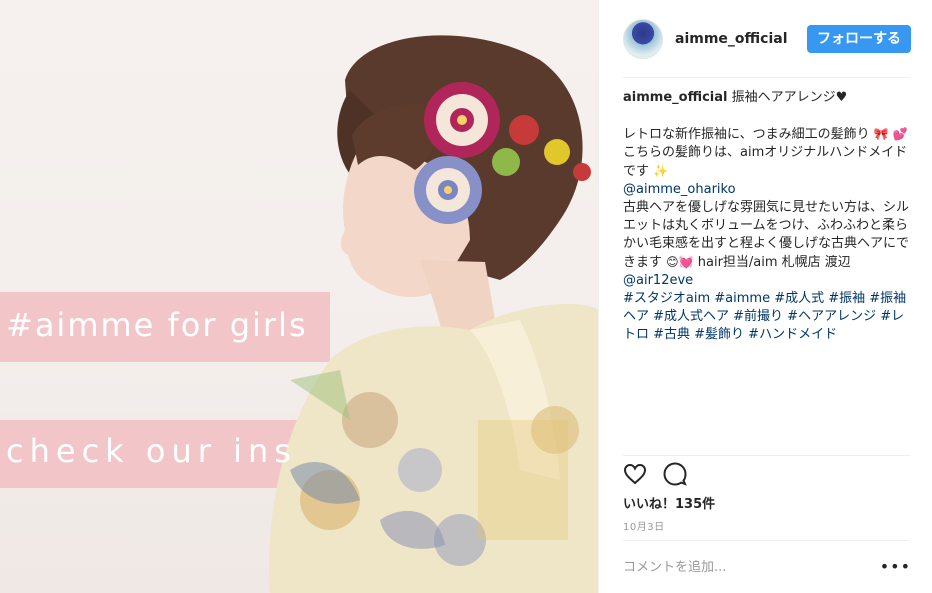  Describe the element at coordinates (643, 39) in the screenshot. I see `avatar` at that location.